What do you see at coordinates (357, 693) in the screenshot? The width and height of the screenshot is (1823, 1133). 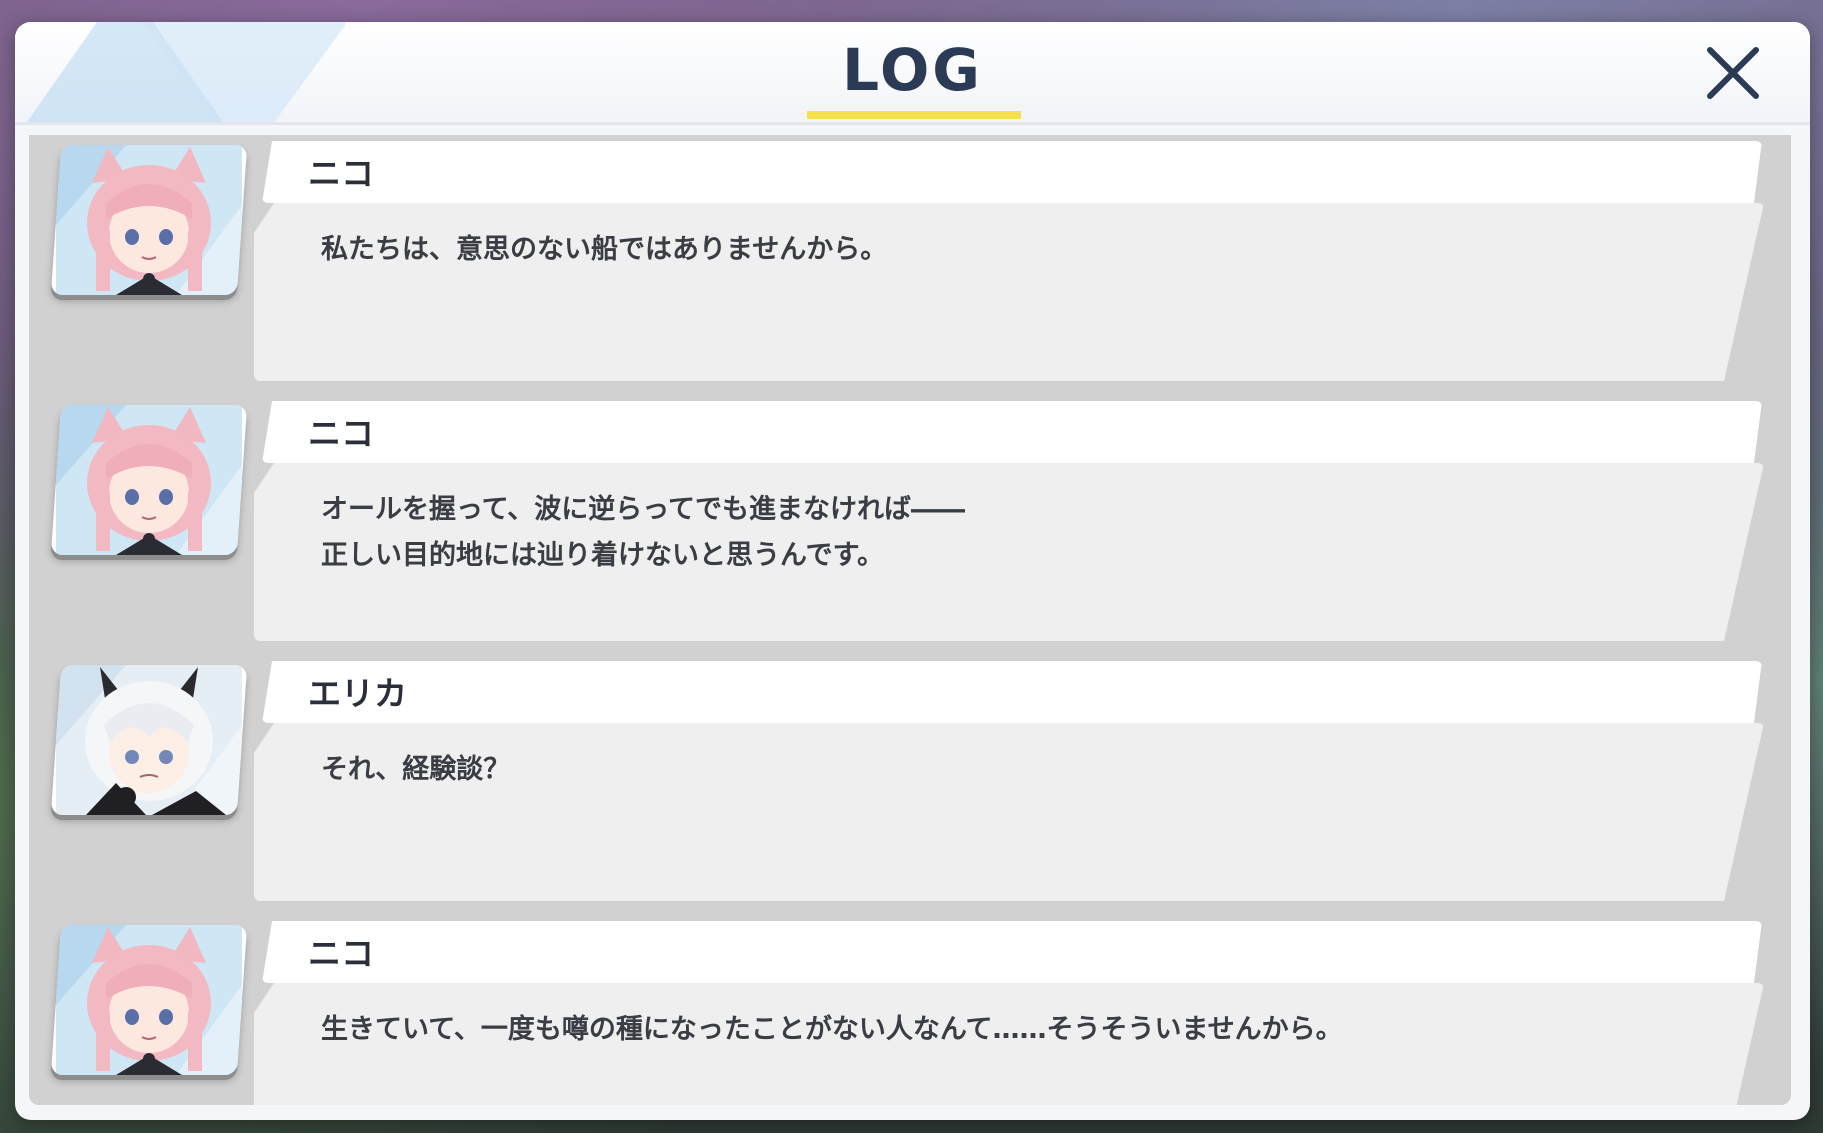 I see `speaker-name: エリカ` at bounding box center [357, 693].